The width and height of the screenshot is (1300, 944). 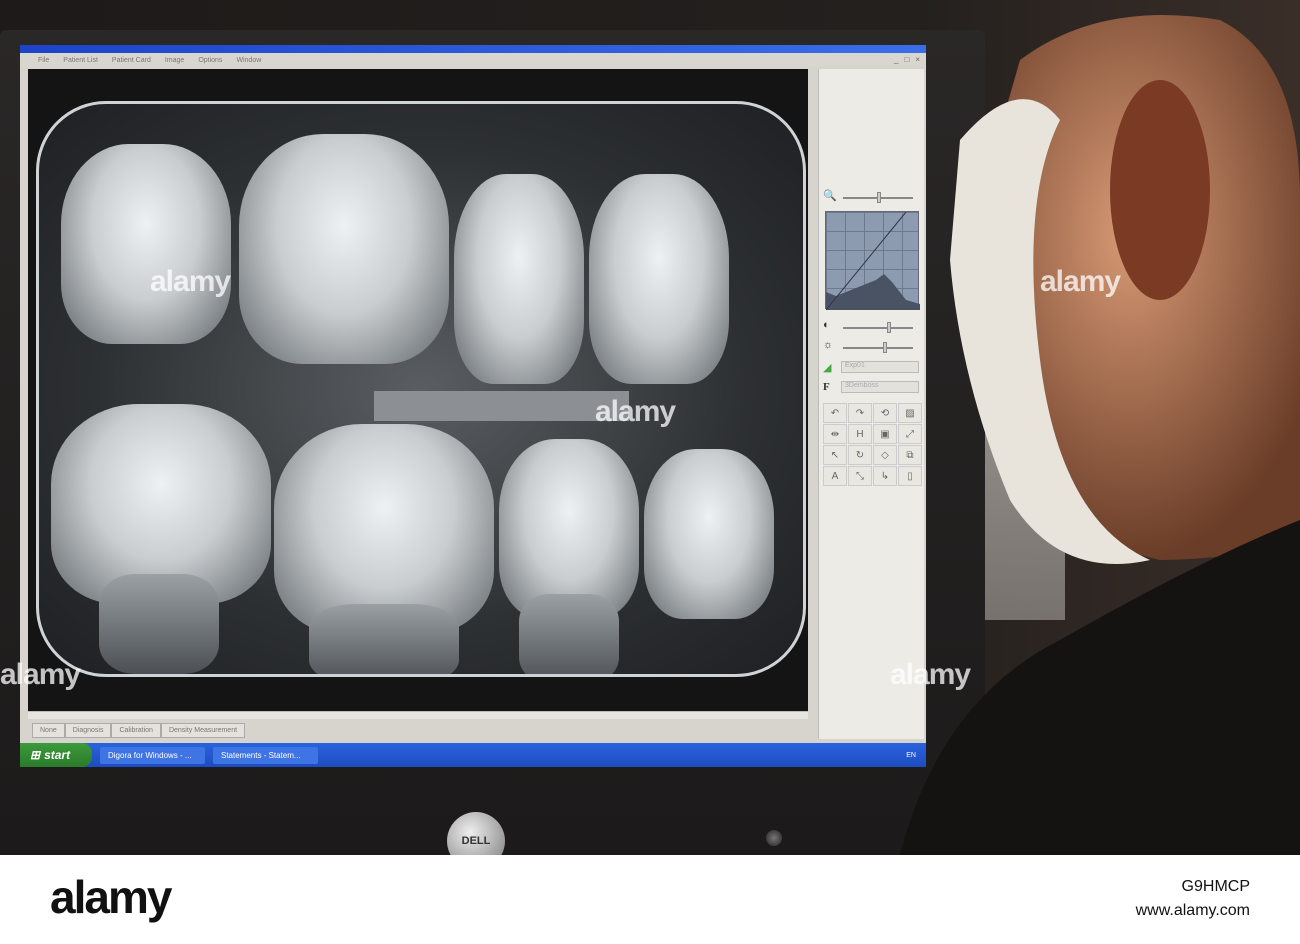 What do you see at coordinates (860, 434) in the screenshot?
I see `save-tool: H` at bounding box center [860, 434].